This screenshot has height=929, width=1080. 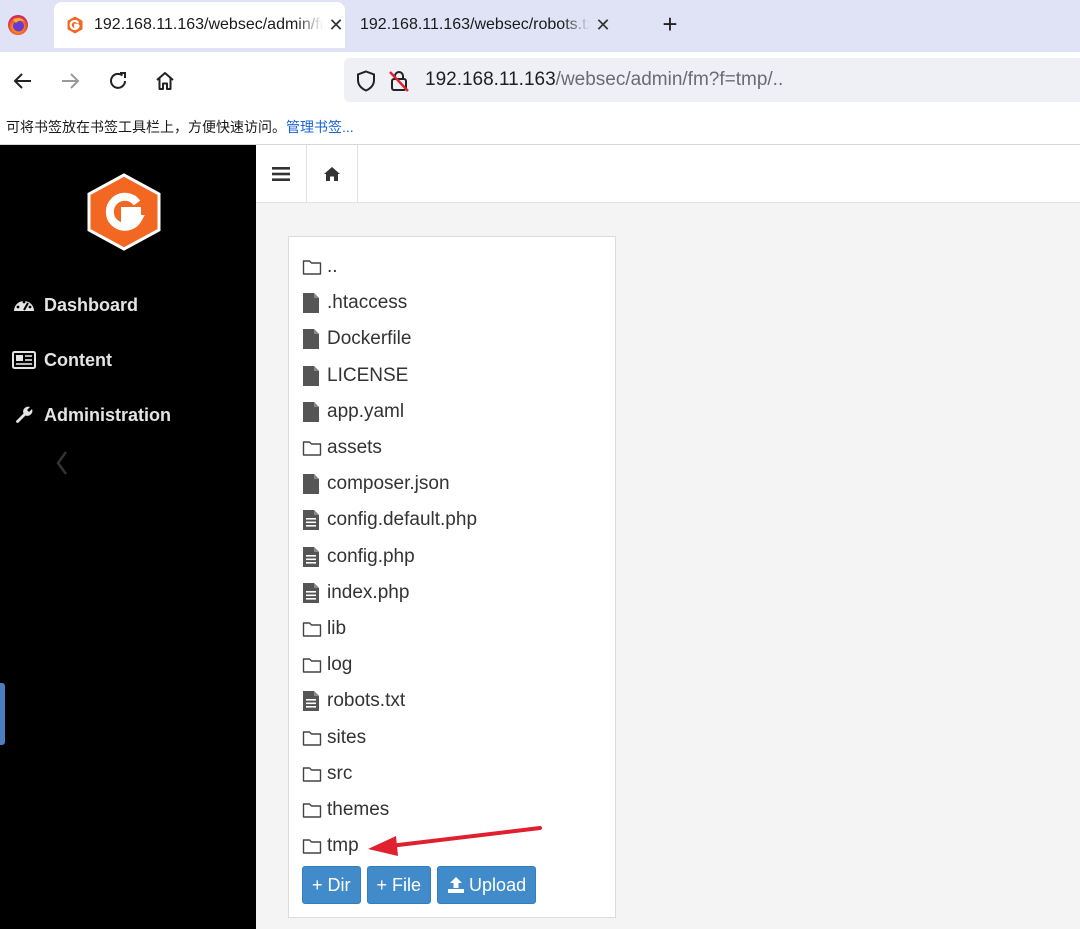 I want to click on bookmarks-hint-text: 可将书签放在书签工具栏上，方便快速访问。, so click(x=146, y=127).